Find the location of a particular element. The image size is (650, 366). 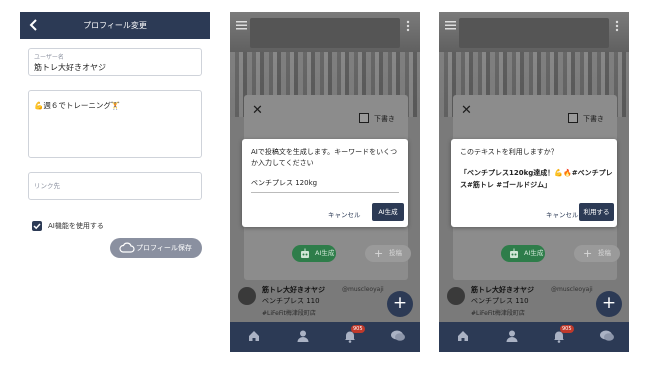

link-field: リンク先 is located at coordinates (115, 186).